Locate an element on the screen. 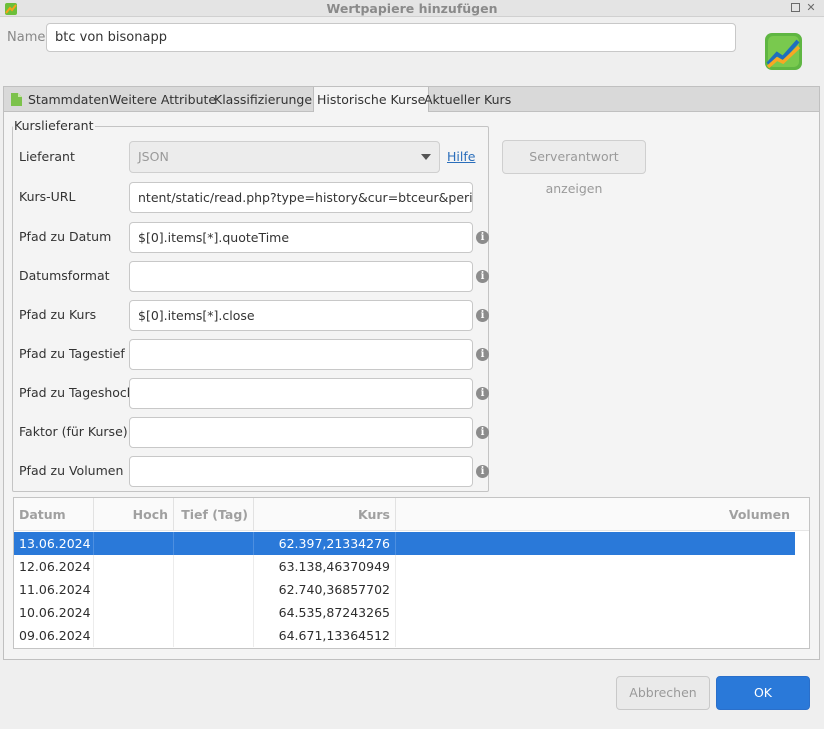 The width and height of the screenshot is (824, 729). table-row: 10.06.2024 64.535,87243265 is located at coordinates (404, 612).